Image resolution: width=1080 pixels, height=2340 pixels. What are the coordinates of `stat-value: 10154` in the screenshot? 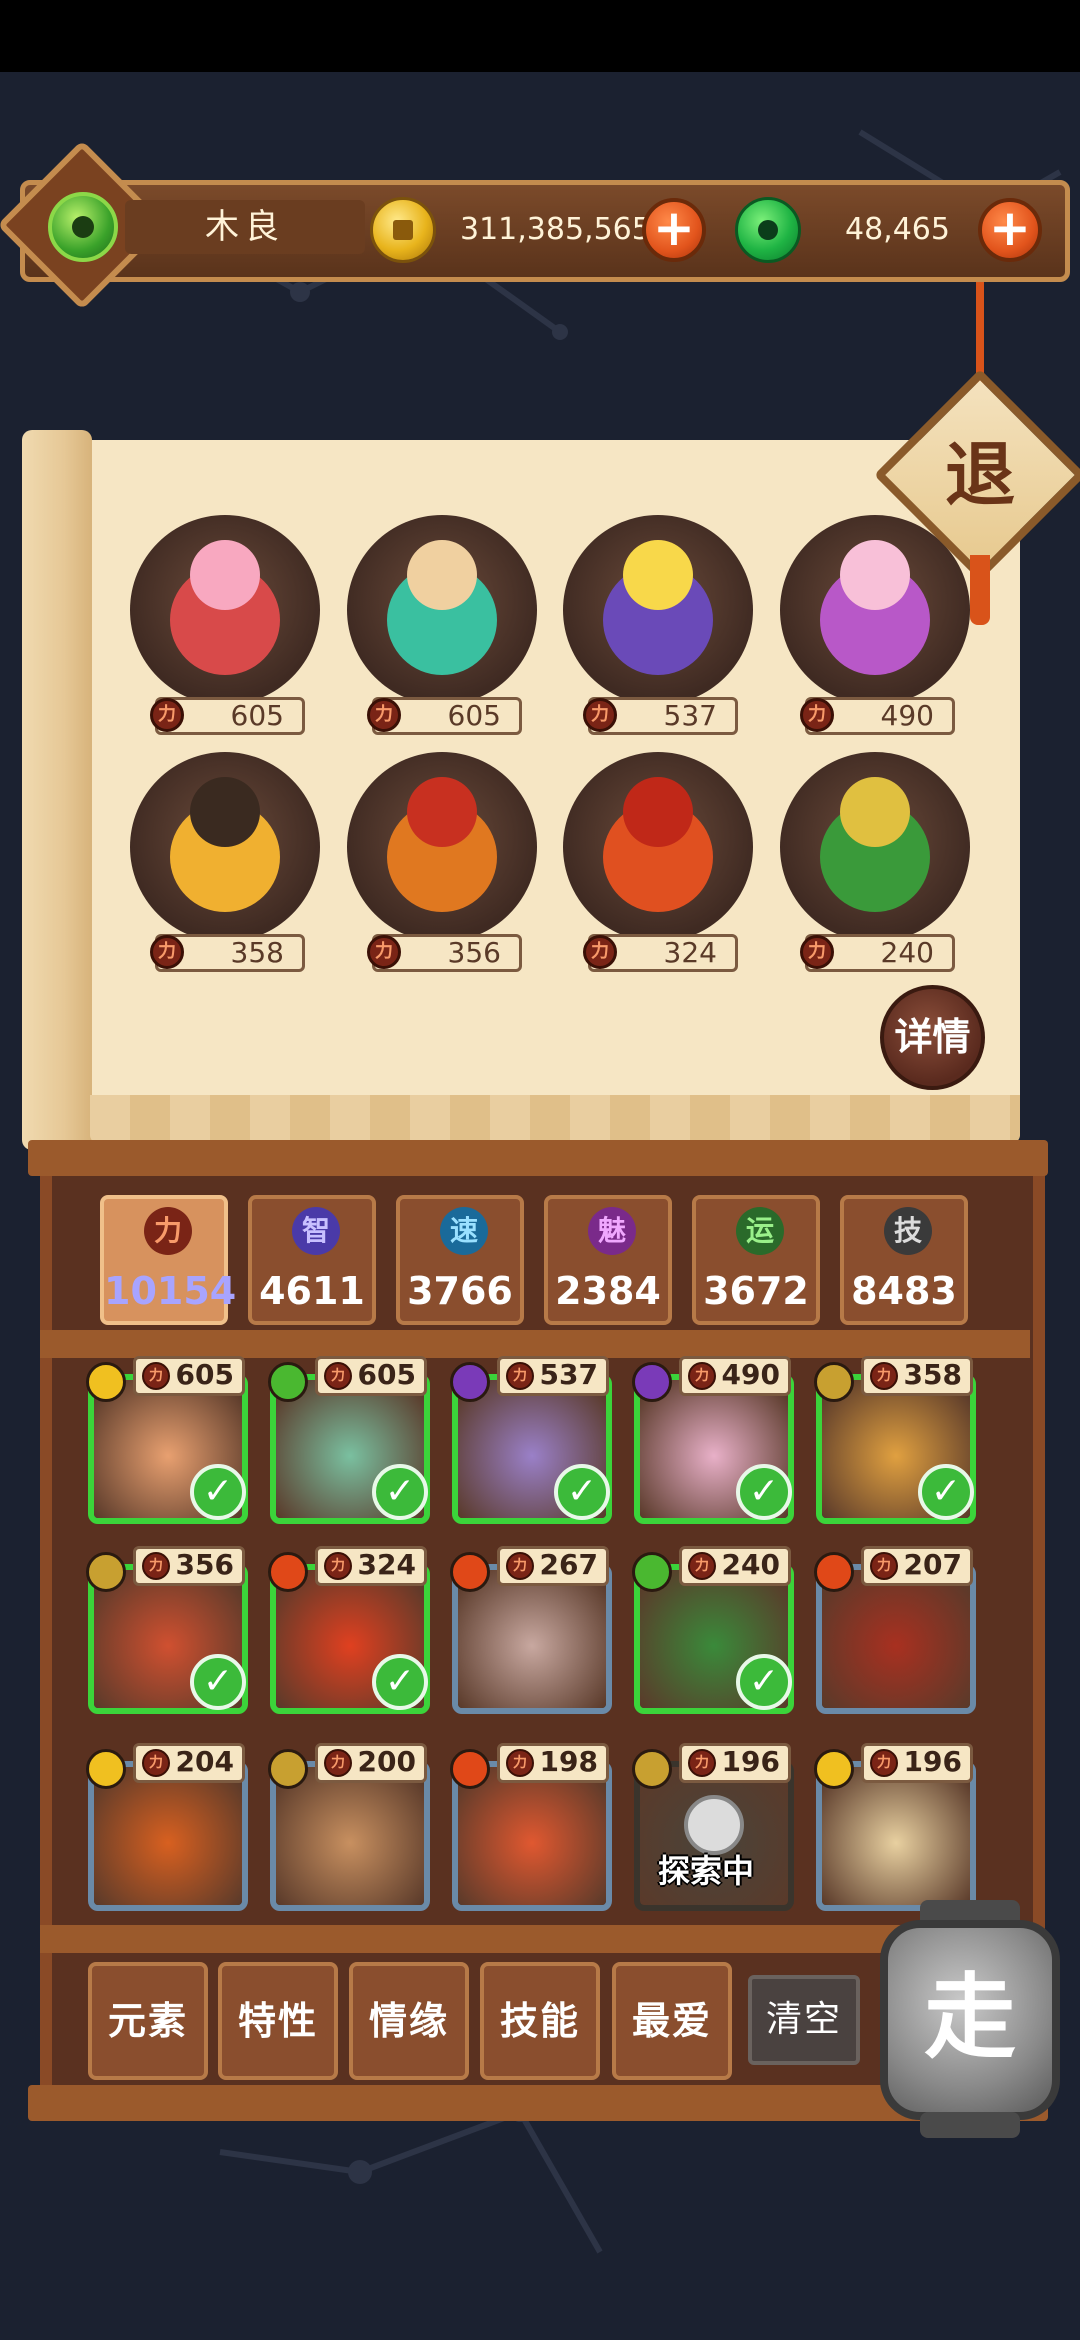 It's located at (170, 1291).